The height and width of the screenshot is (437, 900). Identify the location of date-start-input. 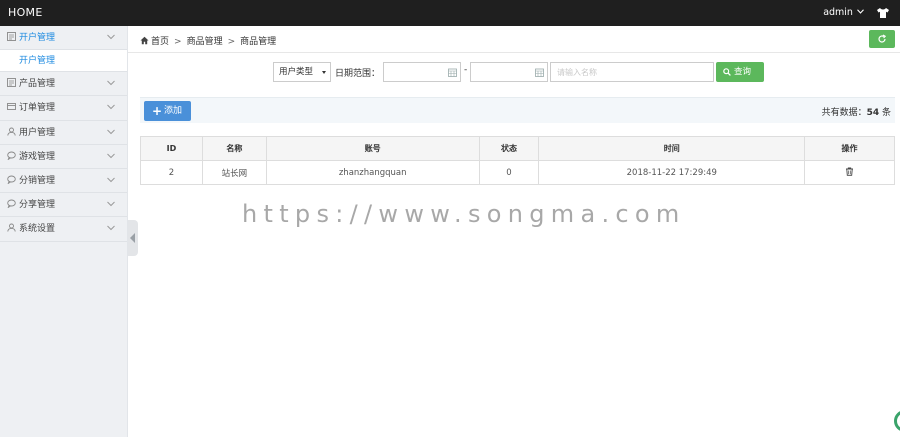
(422, 72).